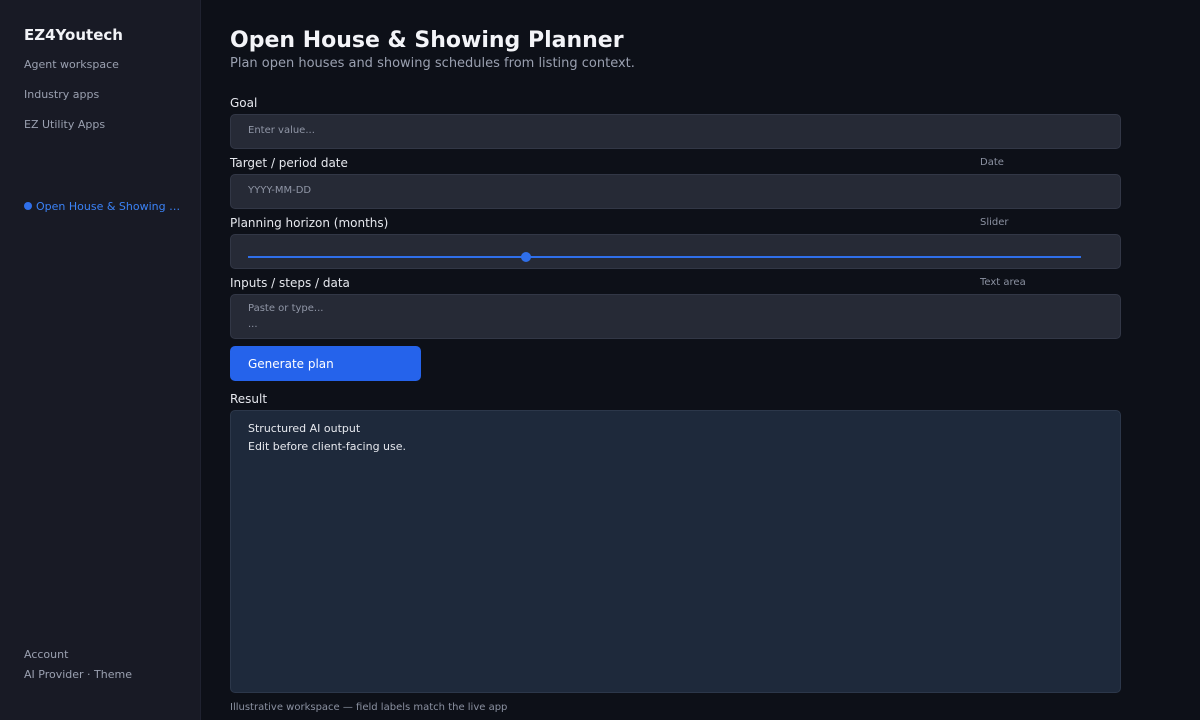 This screenshot has width=1200, height=720. Describe the element at coordinates (280, 190) in the screenshot. I see `date-placeholder: YYYY-MM-DD` at that location.